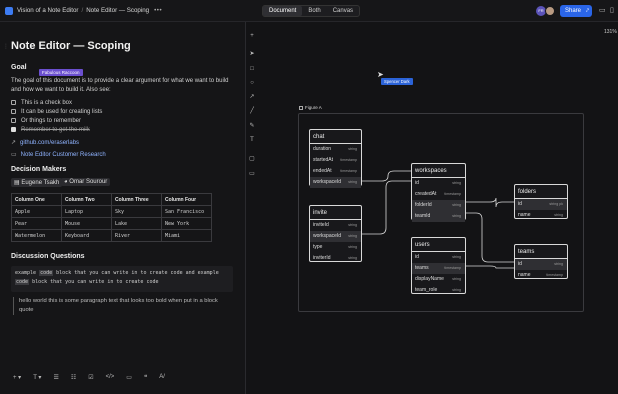  What do you see at coordinates (86, 235) in the screenshot?
I see `table-cell: Keyboard` at bounding box center [86, 235].